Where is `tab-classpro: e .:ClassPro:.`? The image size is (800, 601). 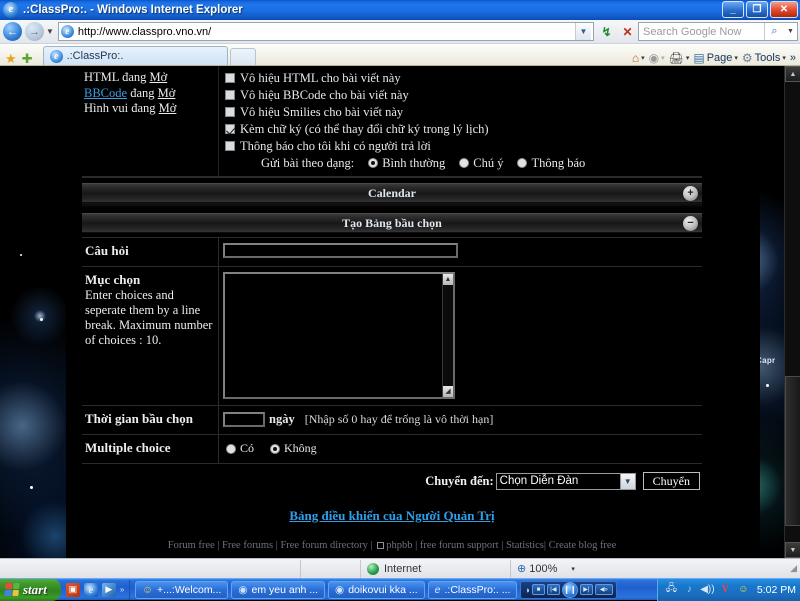
tab-classpro: e .:ClassPro:. is located at coordinates (135, 55).